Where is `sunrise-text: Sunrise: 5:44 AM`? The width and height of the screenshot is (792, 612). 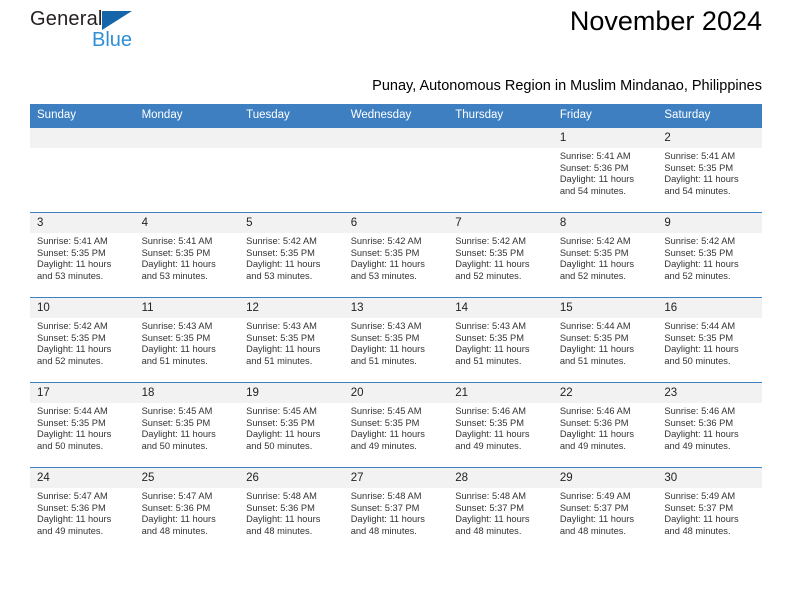
sunrise-text: Sunrise: 5:44 AM is located at coordinates (700, 326).